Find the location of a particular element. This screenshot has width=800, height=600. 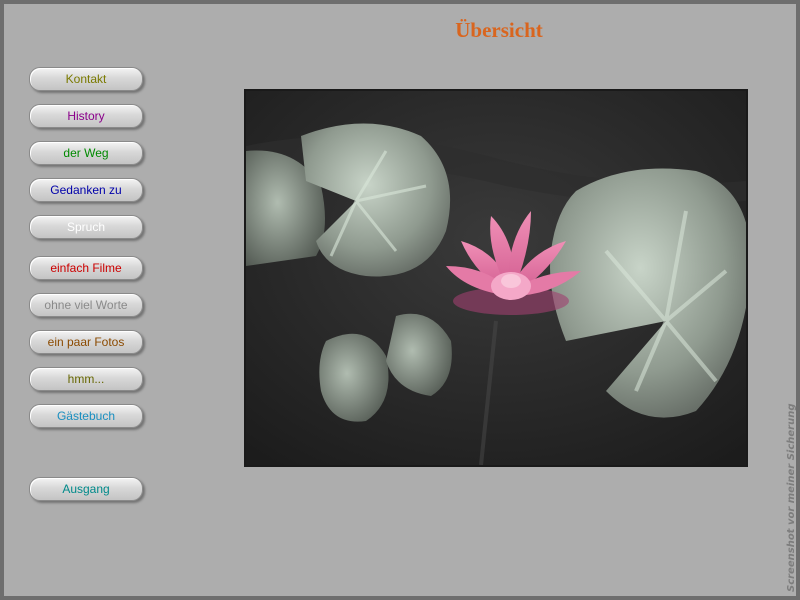

nav-button-gaestebuch: Gästebuch is located at coordinates (86, 416).